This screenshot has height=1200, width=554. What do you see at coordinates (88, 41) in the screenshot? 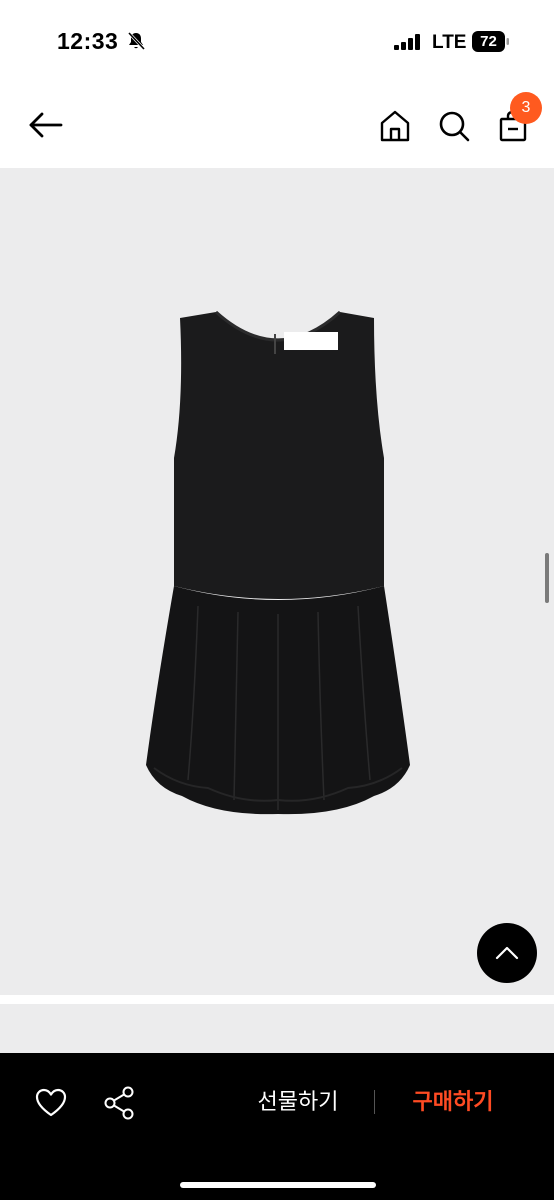
I see `status-time: 12:33` at bounding box center [88, 41].